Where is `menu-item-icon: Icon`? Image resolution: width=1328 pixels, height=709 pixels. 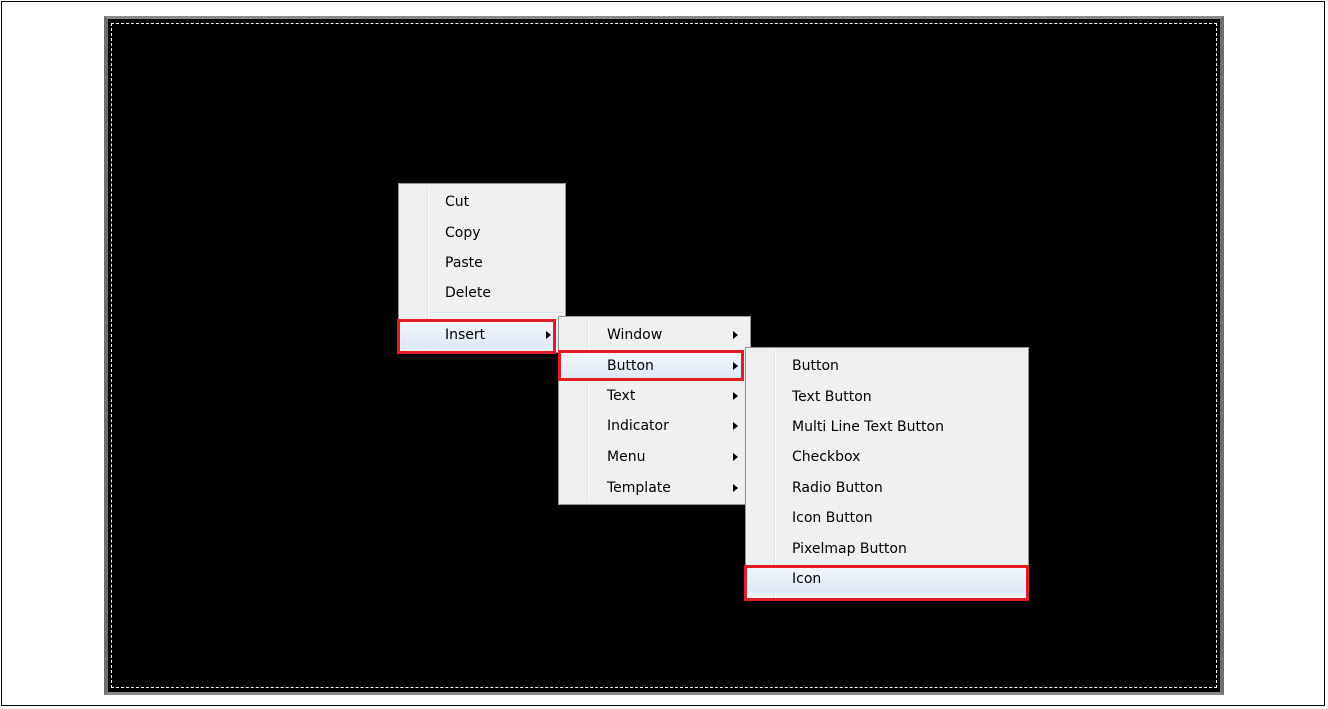 menu-item-icon: Icon is located at coordinates (887, 579).